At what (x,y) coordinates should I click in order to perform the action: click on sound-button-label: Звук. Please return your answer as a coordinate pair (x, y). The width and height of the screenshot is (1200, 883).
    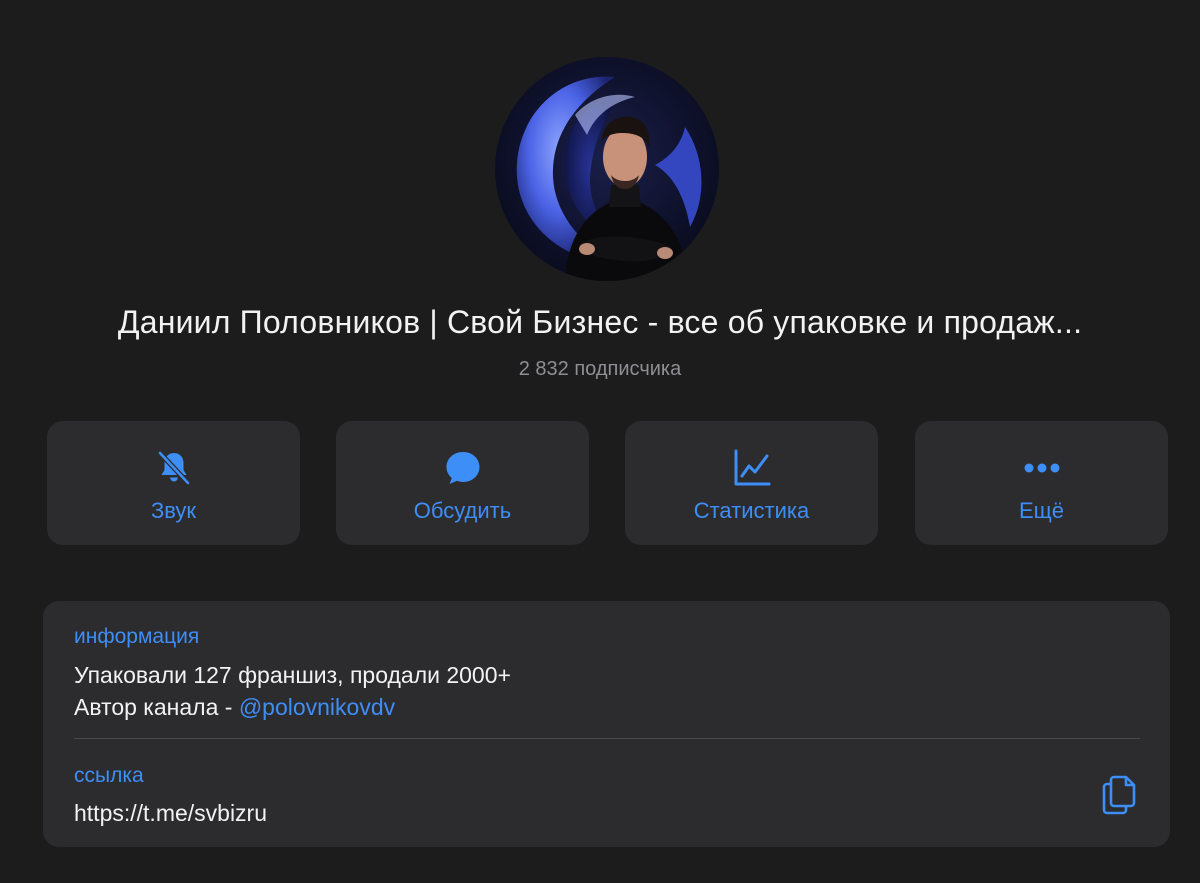
    Looking at the image, I should click on (173, 510).